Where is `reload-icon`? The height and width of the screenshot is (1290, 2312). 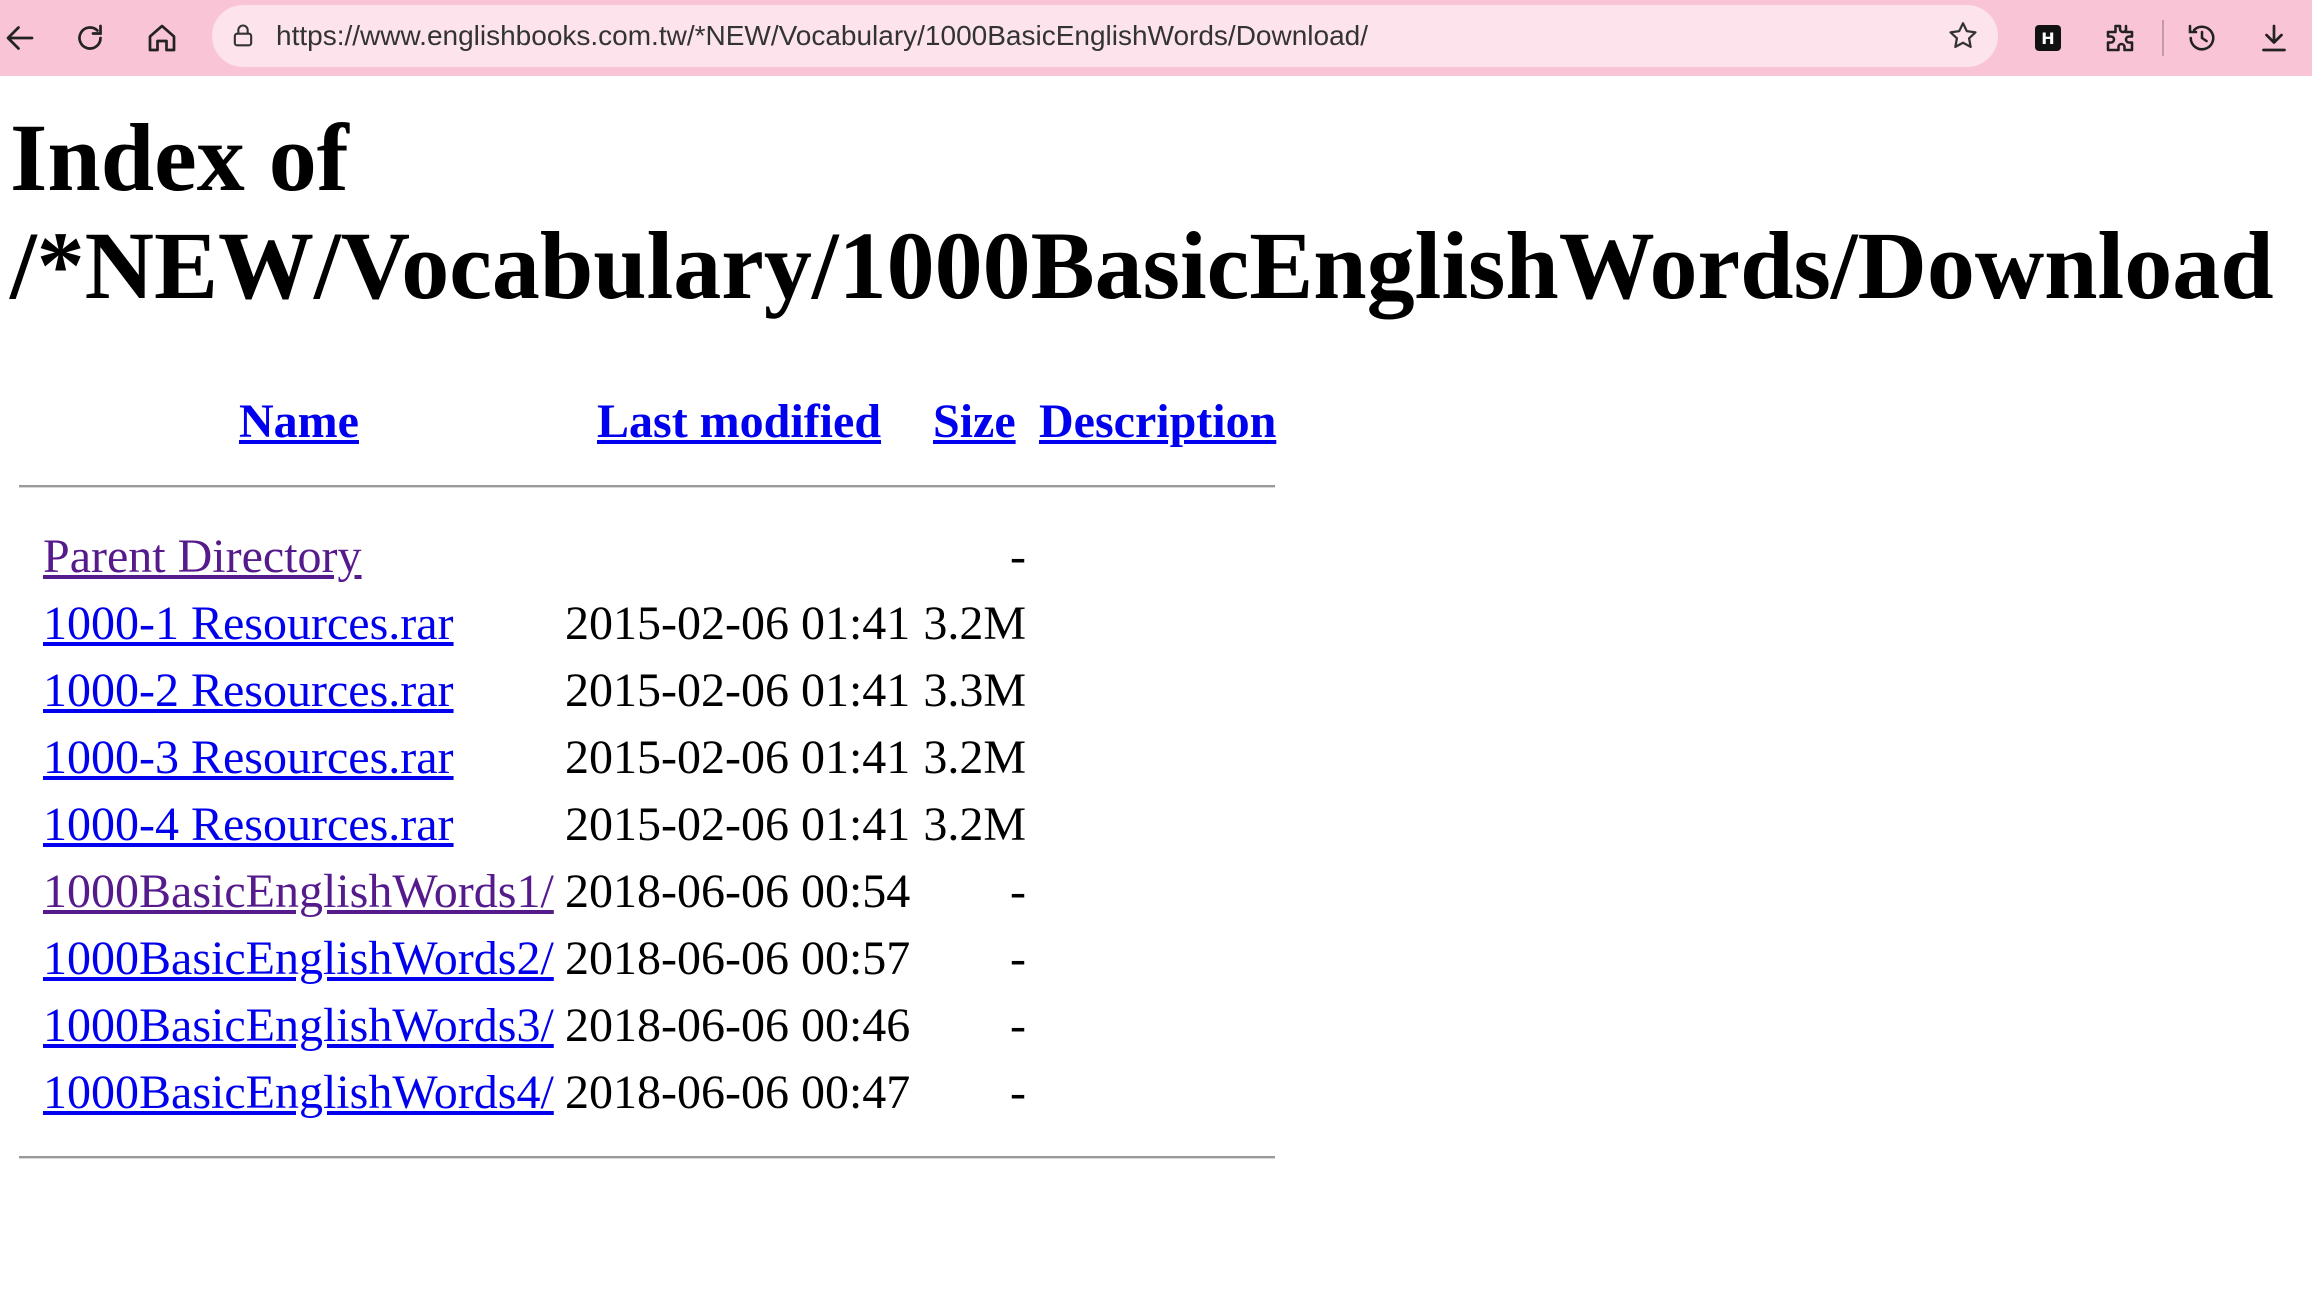
reload-icon is located at coordinates (90, 38).